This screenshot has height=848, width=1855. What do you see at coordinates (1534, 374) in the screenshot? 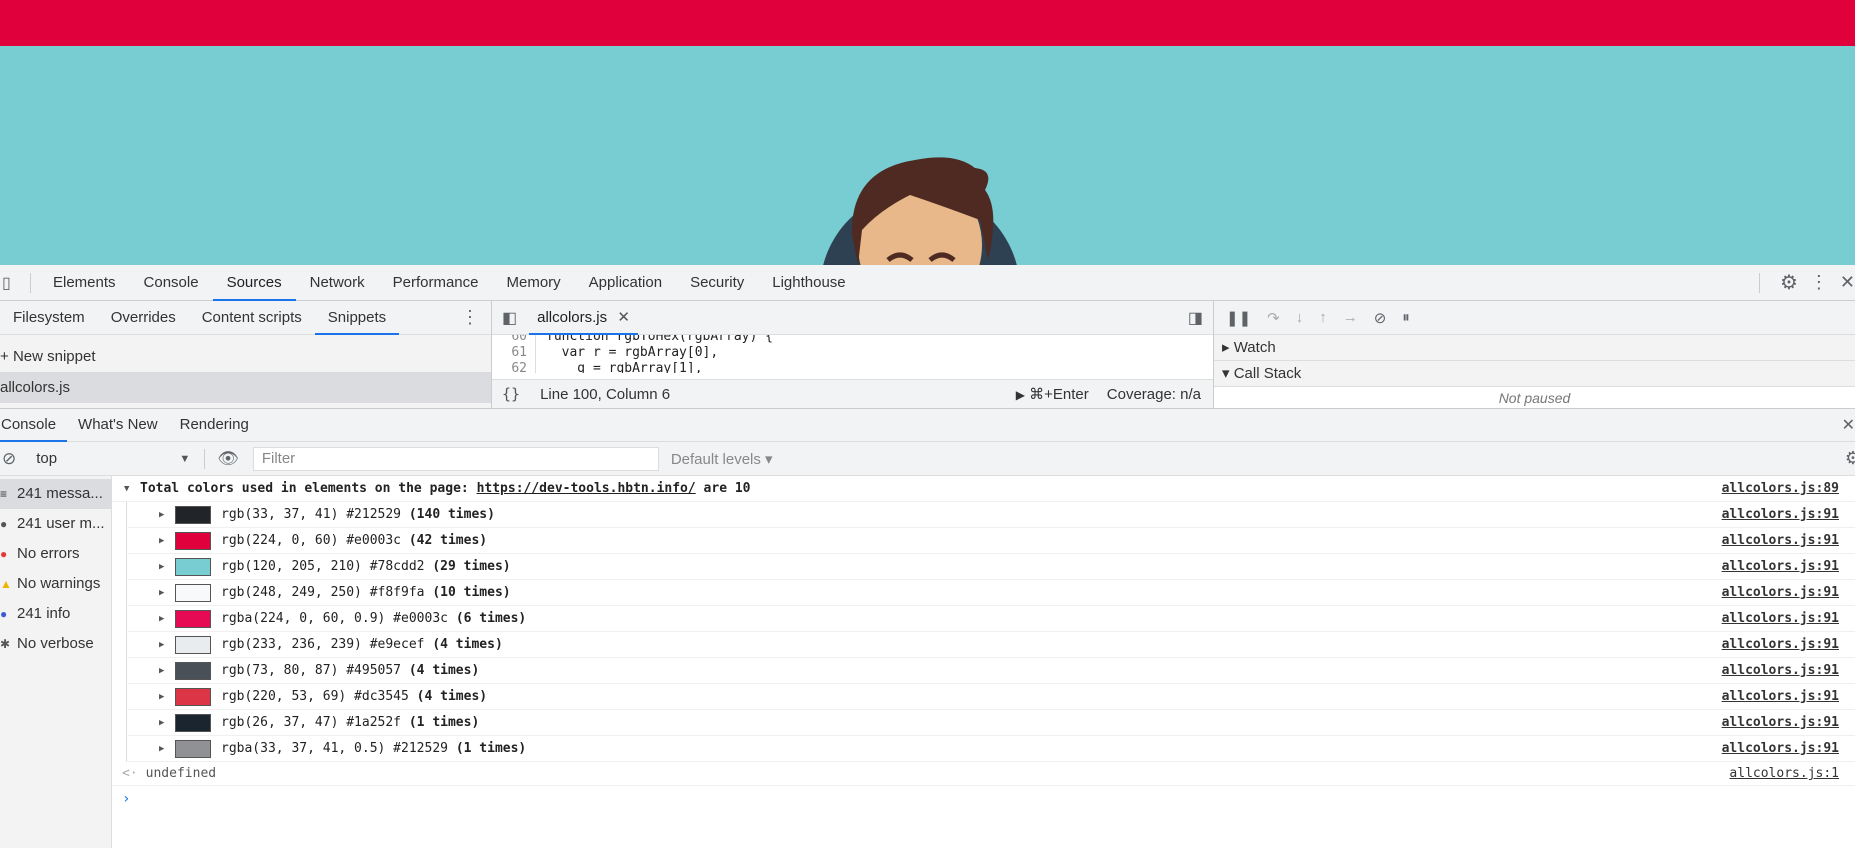
I see `call-stack-pane-header: ▾ Call Stack` at bounding box center [1534, 374].